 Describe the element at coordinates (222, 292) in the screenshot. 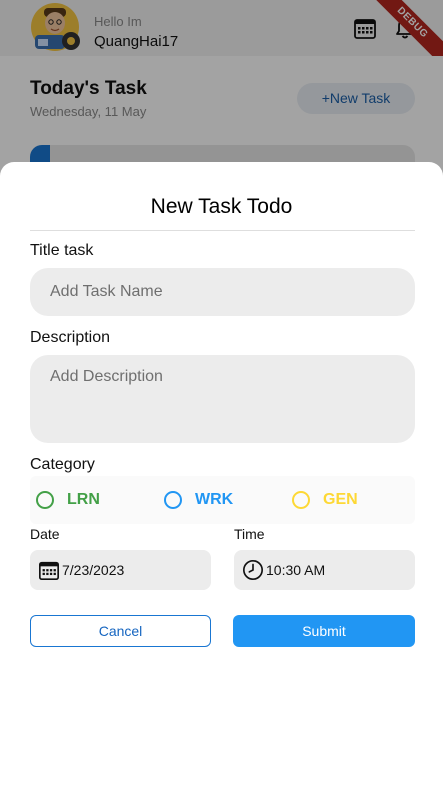

I see `task-name-input: Add Task Name` at that location.